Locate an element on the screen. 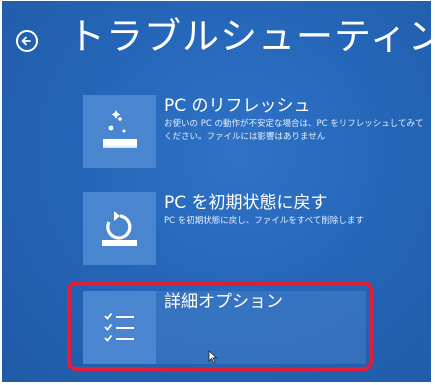 The image size is (435, 385). mouse-cursor is located at coordinates (213, 358).